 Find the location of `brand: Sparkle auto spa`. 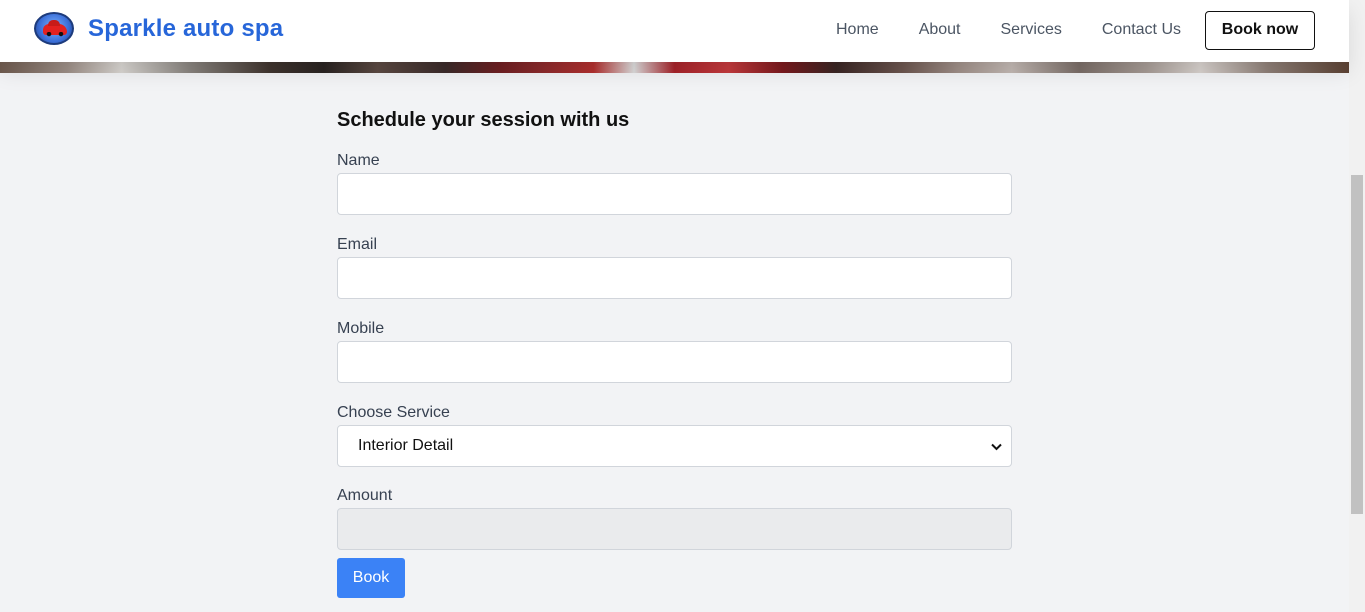

brand: Sparkle auto spa is located at coordinates (158, 28).